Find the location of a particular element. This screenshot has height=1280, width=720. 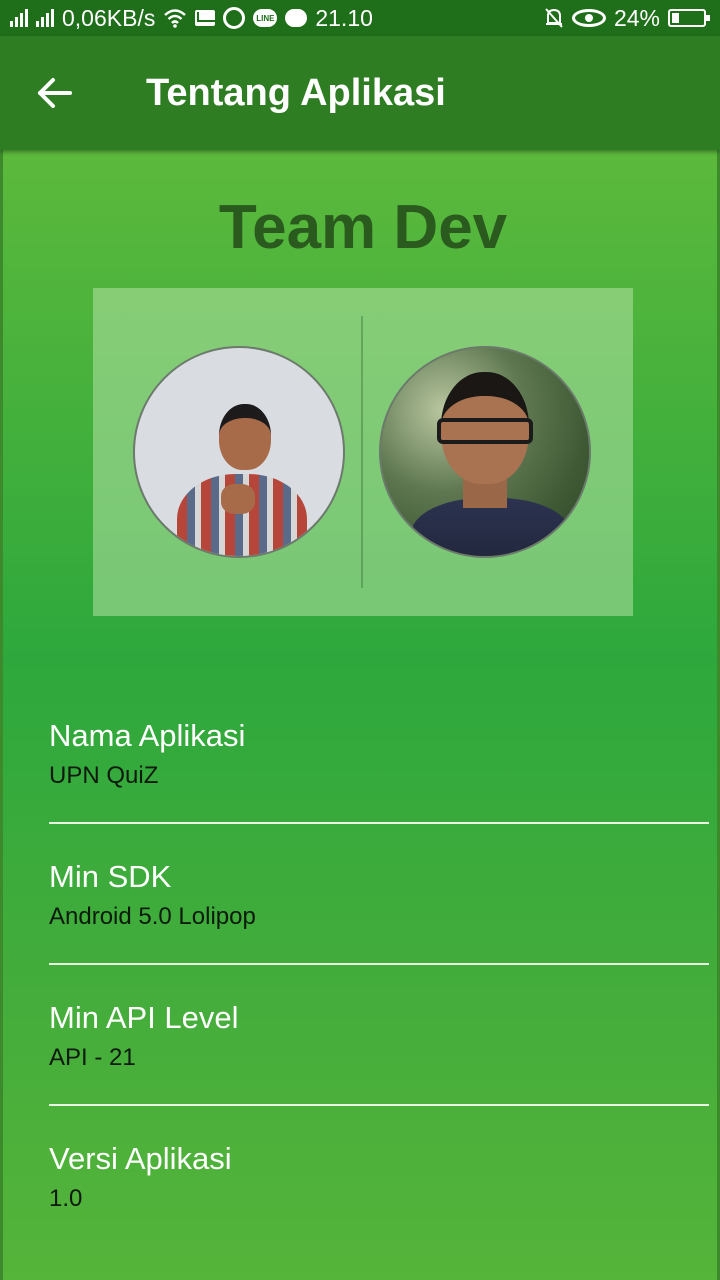

arrow-left-icon is located at coordinates (55, 93).